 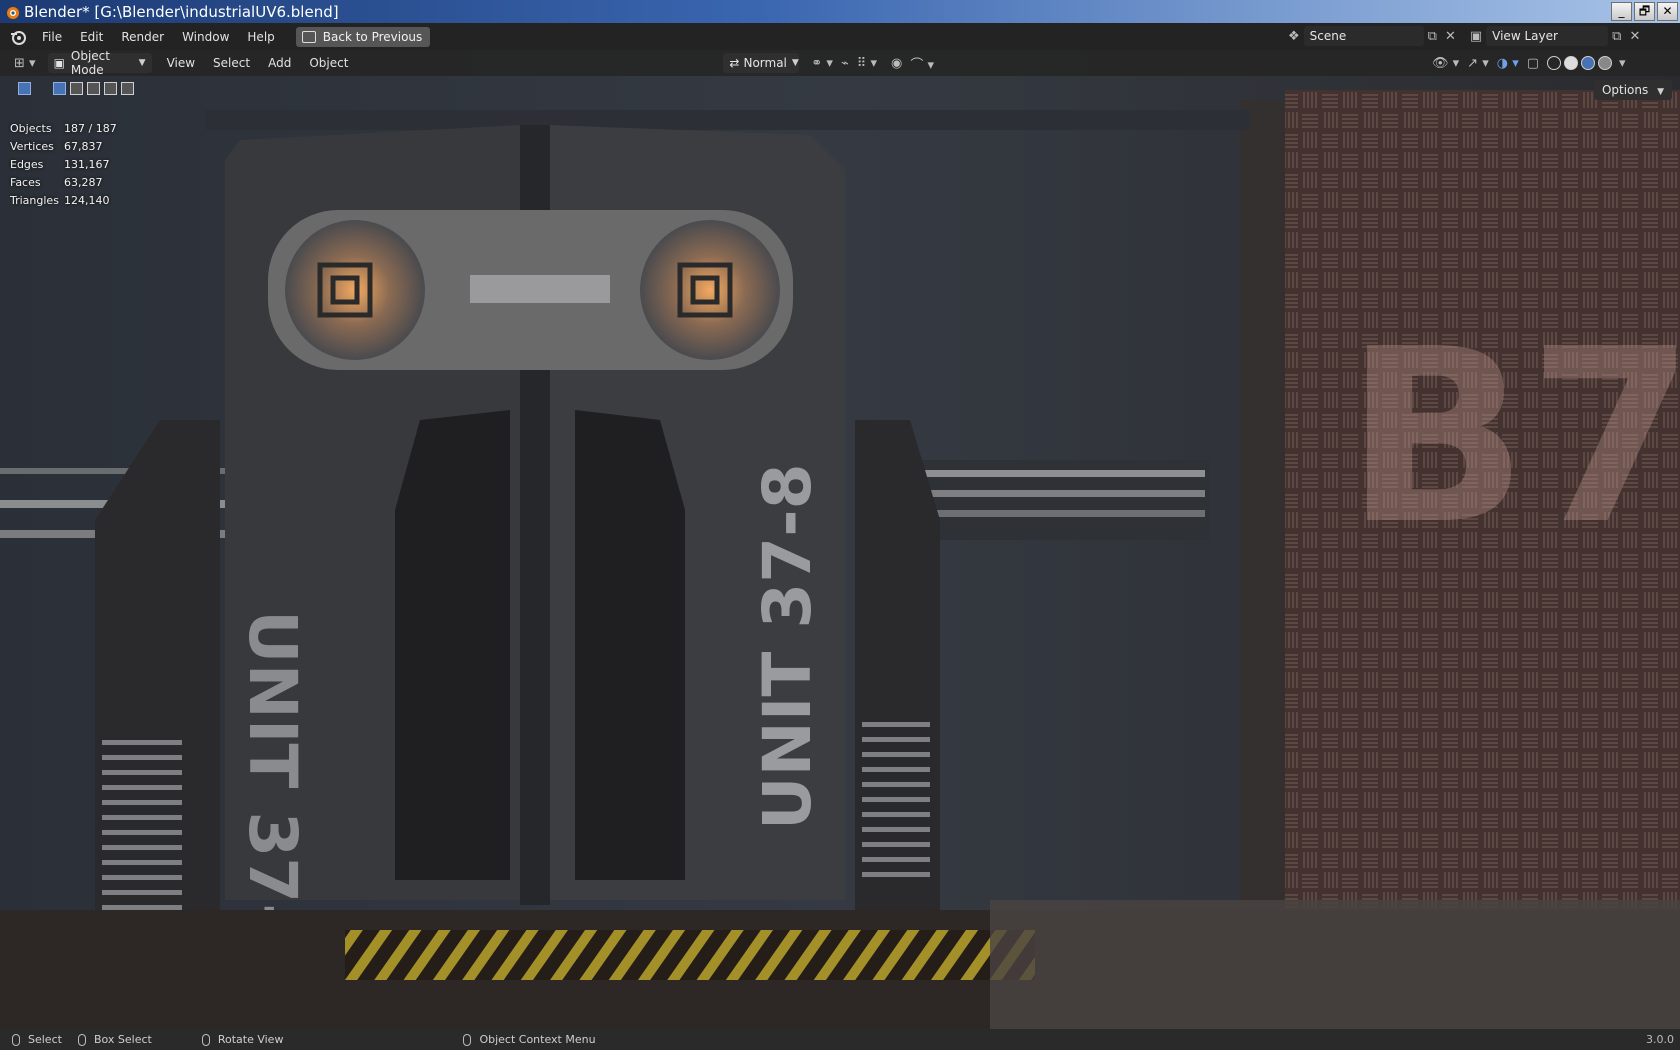 What do you see at coordinates (25, 182) in the screenshot?
I see `stat-label: Faces` at bounding box center [25, 182].